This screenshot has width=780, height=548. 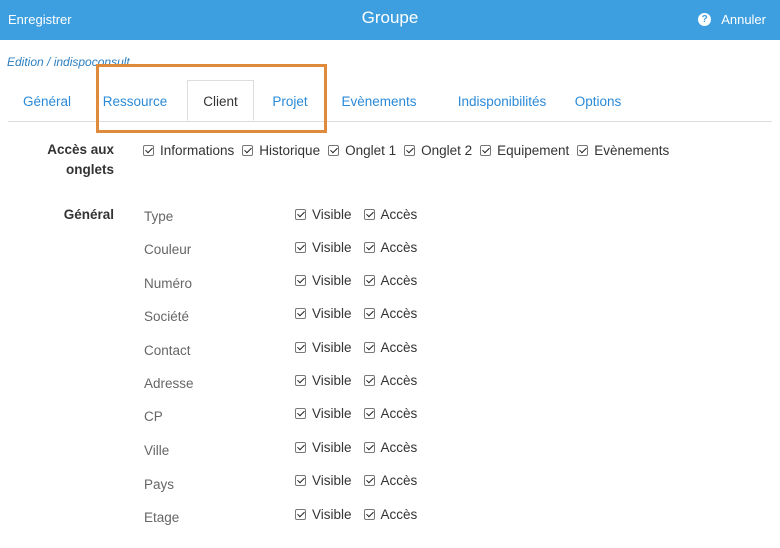 What do you see at coordinates (40, 19) in the screenshot?
I see `save-button: Enregistrer` at bounding box center [40, 19].